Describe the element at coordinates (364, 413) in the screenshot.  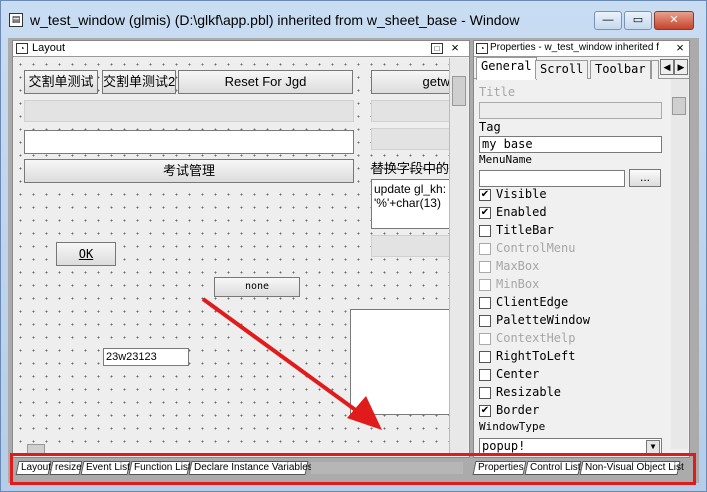
I see `arrow-head` at that location.